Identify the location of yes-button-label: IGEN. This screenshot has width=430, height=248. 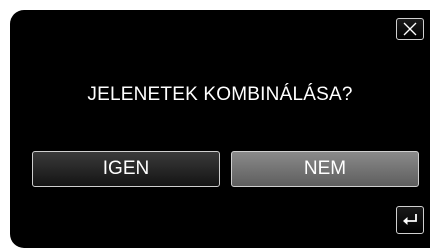
(126, 168).